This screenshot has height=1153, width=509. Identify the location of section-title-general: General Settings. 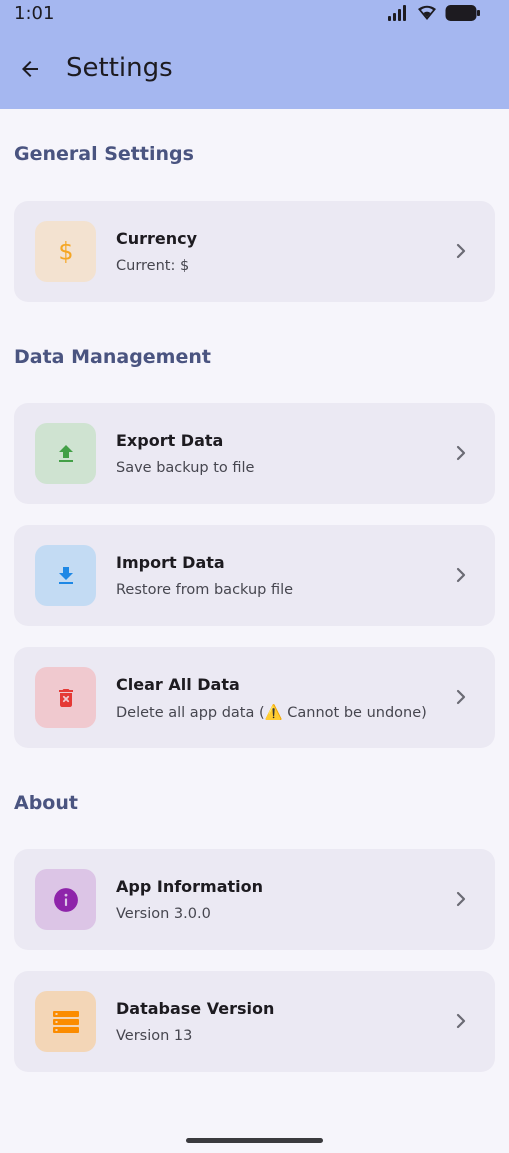
(104, 154).